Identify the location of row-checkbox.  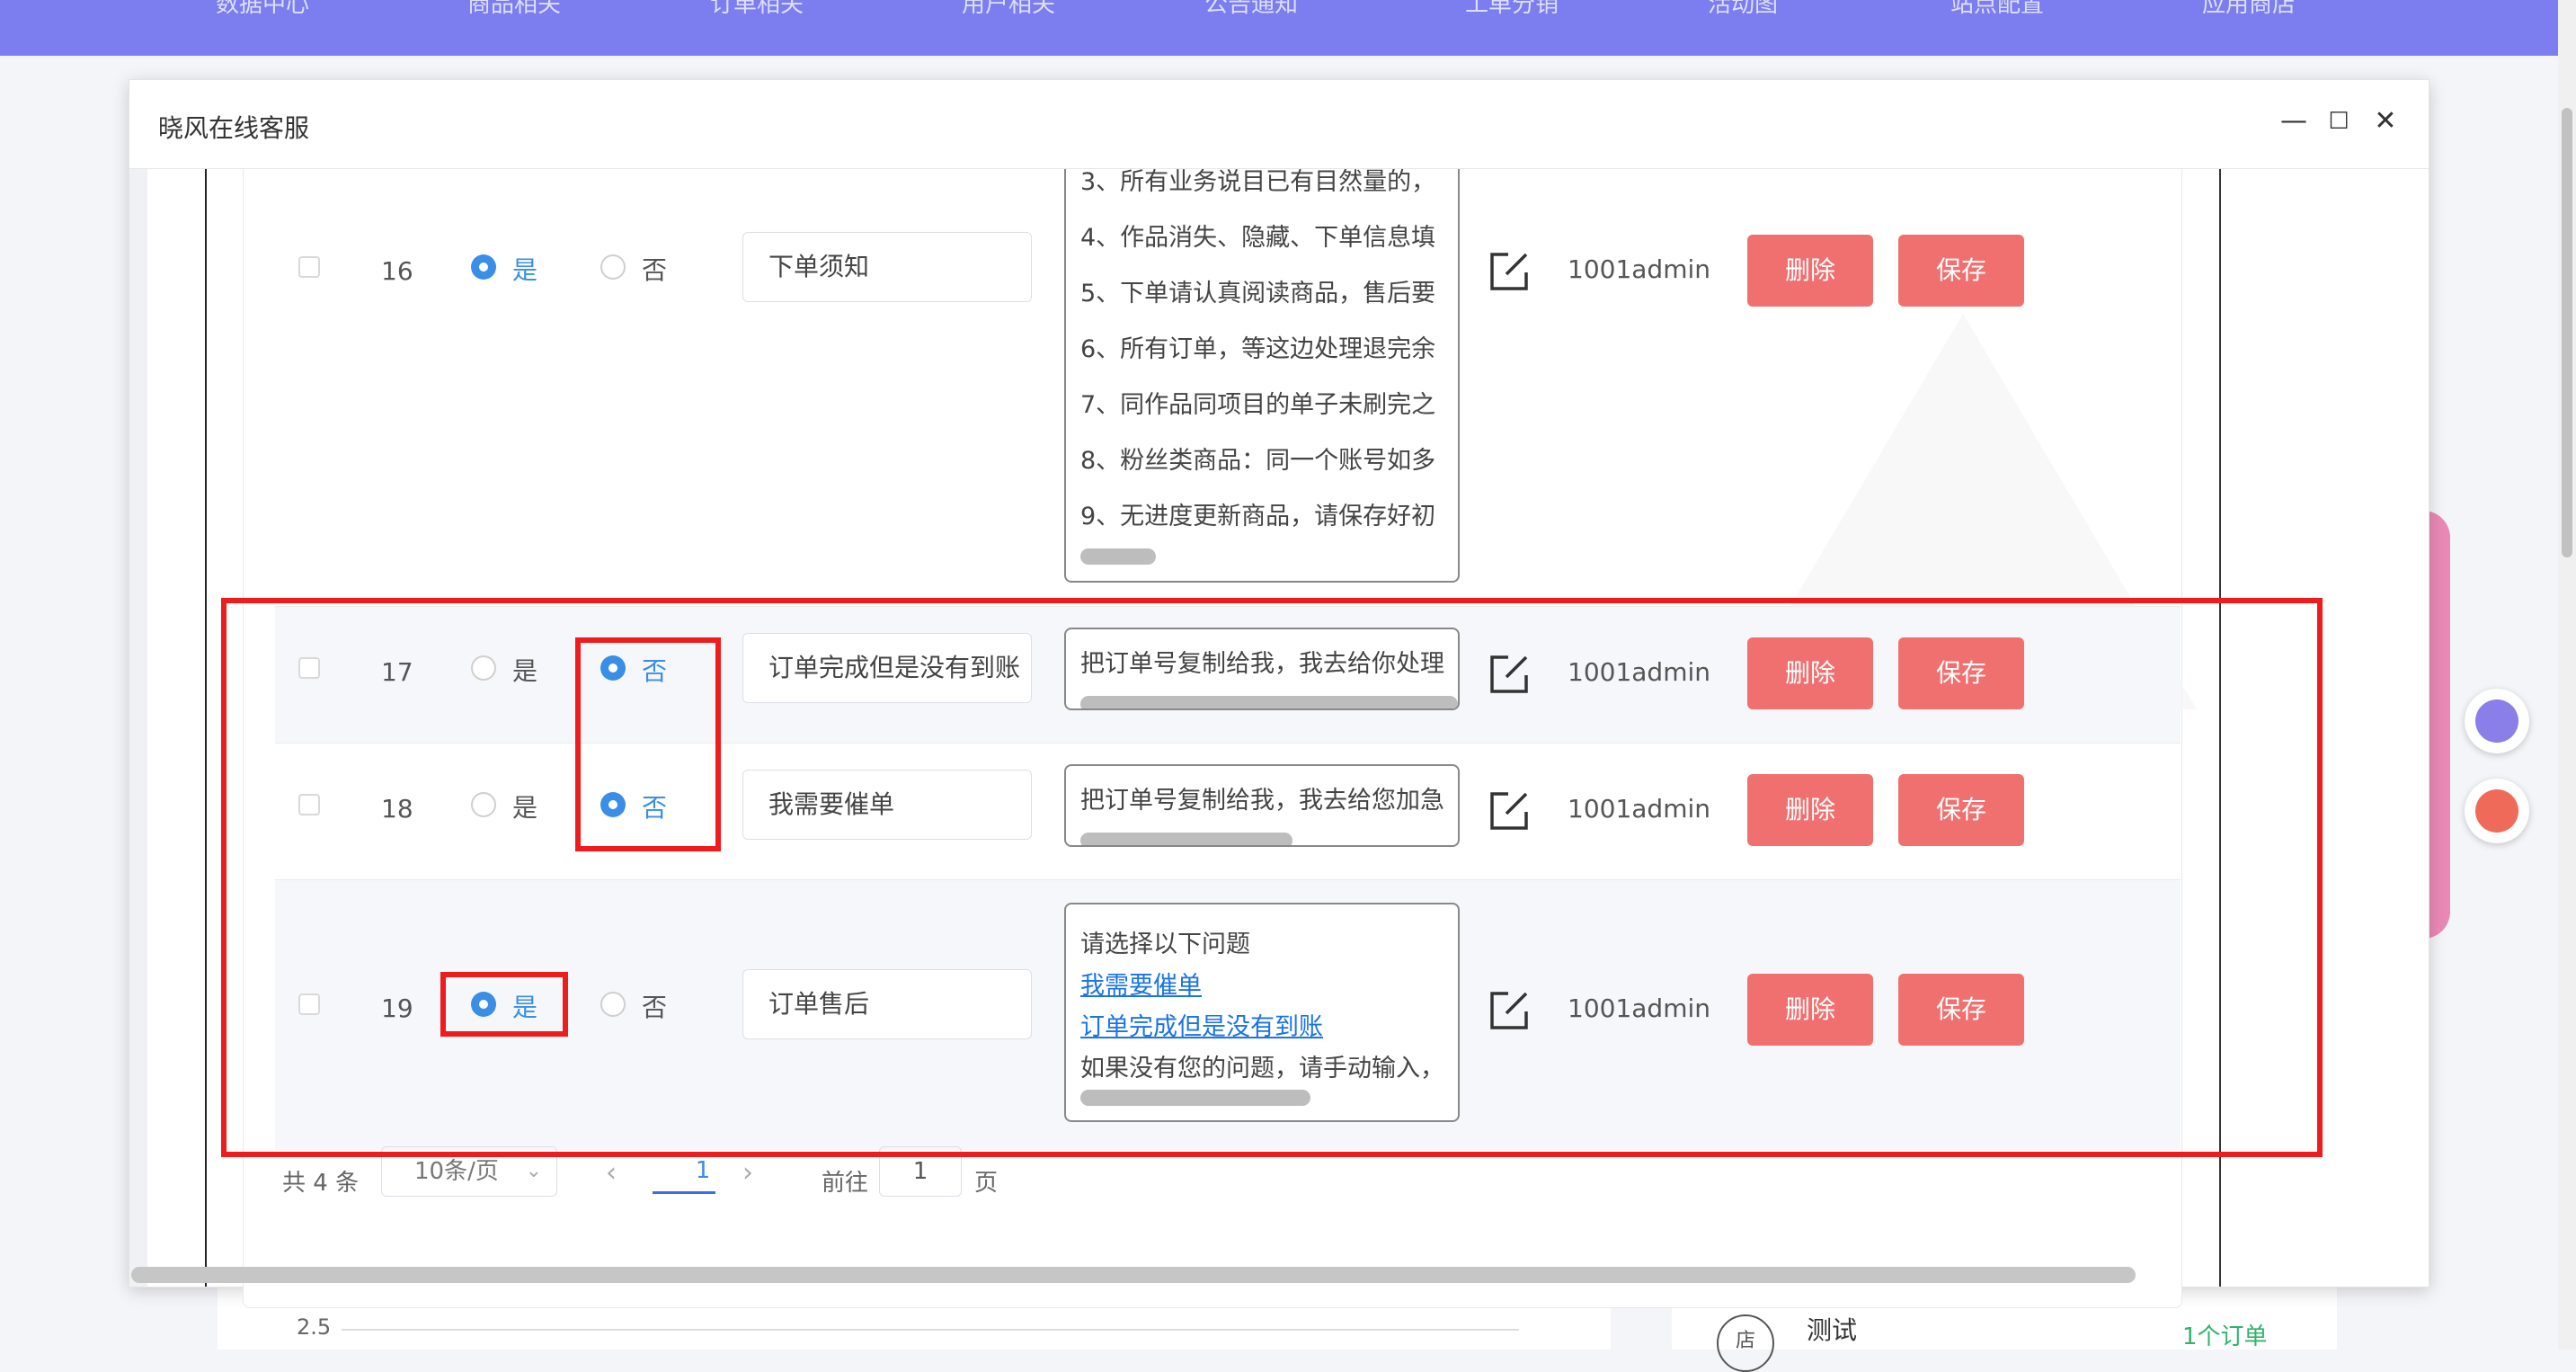
(309, 267).